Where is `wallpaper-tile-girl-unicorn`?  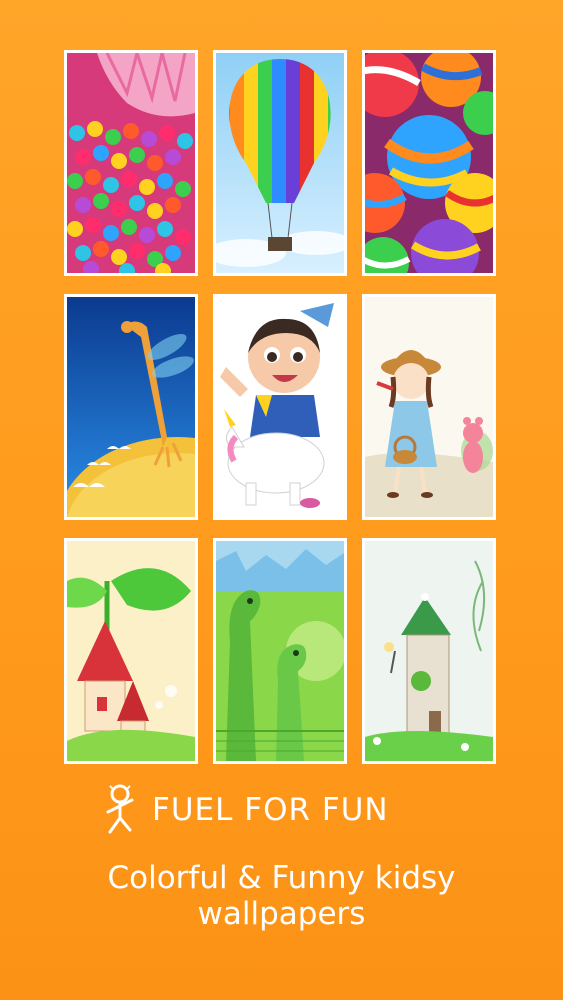 wallpaper-tile-girl-unicorn is located at coordinates (280, 407).